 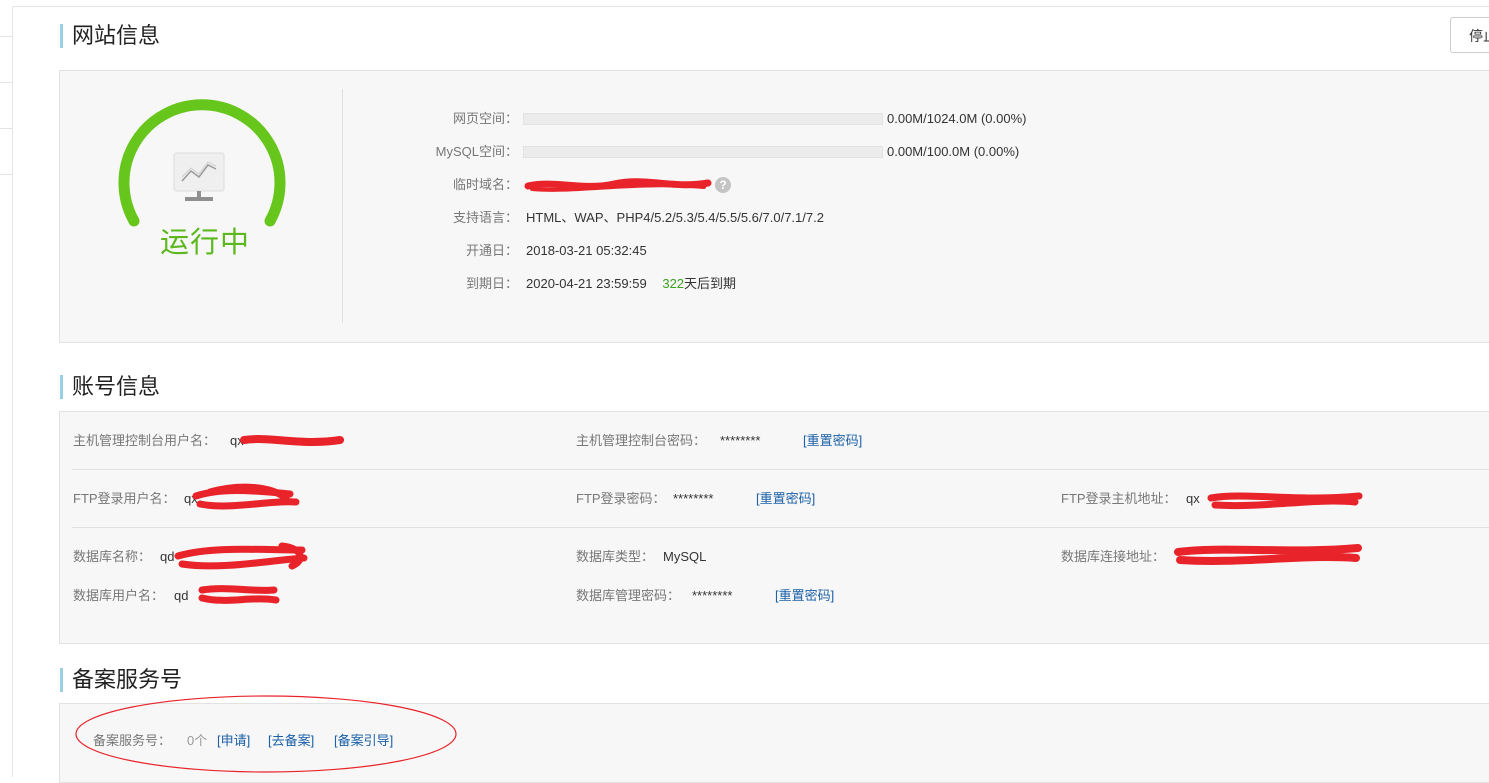 What do you see at coordinates (491, 283) in the screenshot?
I see `expire-date-label: 到期日：` at bounding box center [491, 283].